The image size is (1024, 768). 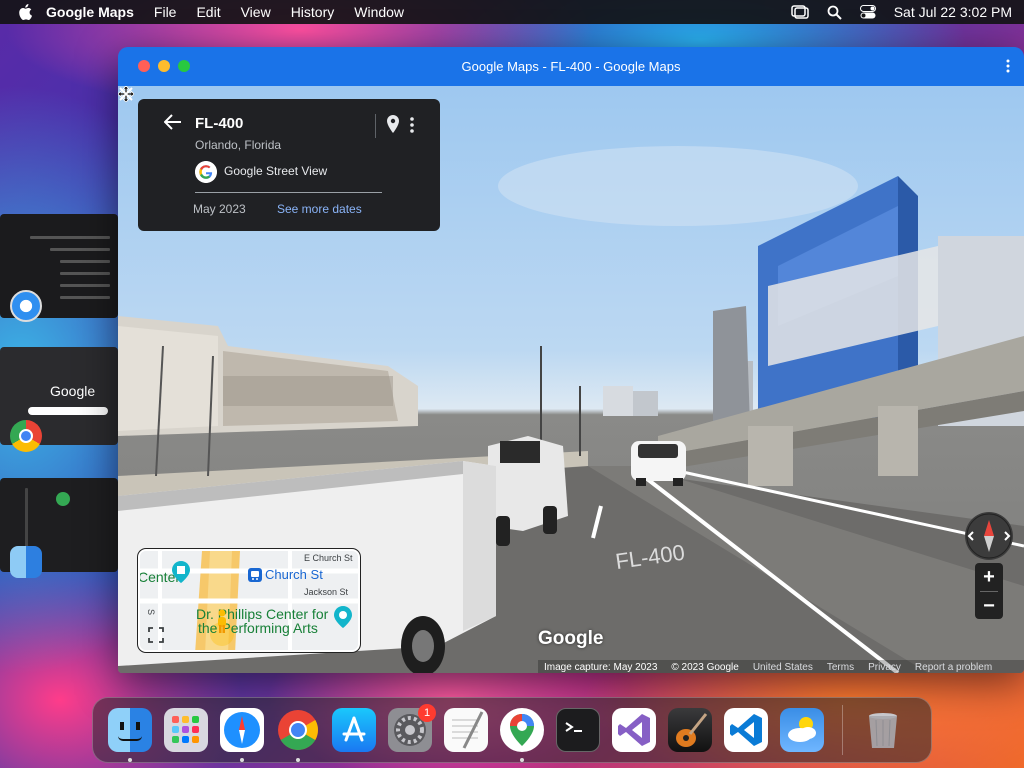 What do you see at coordinates (288, 192) in the screenshot?
I see `card-divider-horizontal` at bounding box center [288, 192].